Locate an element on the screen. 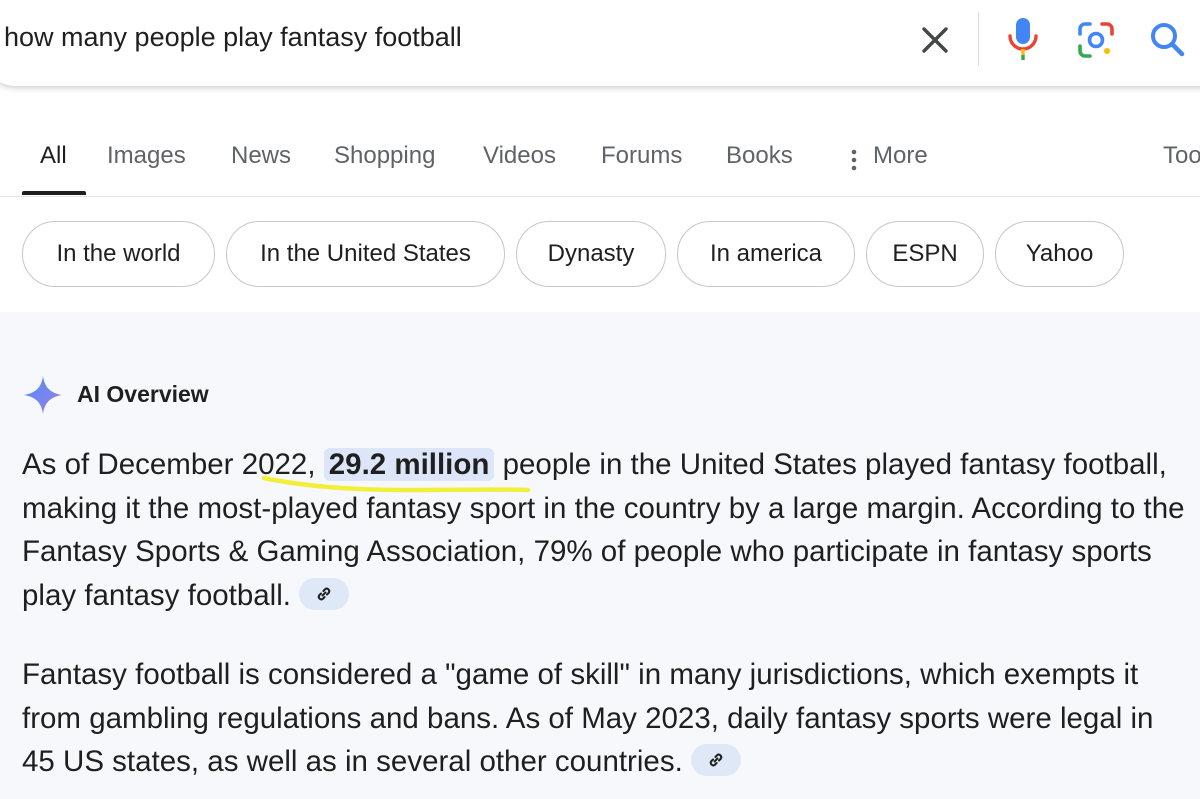 This screenshot has height=799, width=1200. vertical-dots-icon is located at coordinates (854, 160).